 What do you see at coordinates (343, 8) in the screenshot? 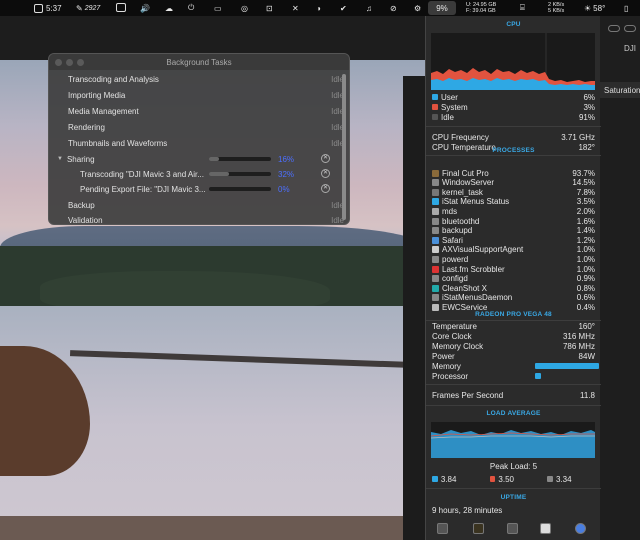
I see `check-icon: ✔` at bounding box center [343, 8].